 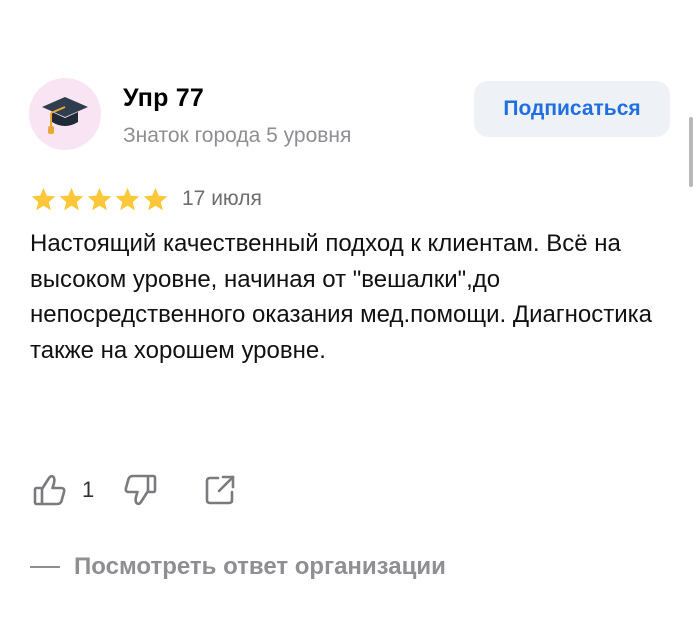 I want to click on rating-row: 17 июля, so click(x=146, y=199).